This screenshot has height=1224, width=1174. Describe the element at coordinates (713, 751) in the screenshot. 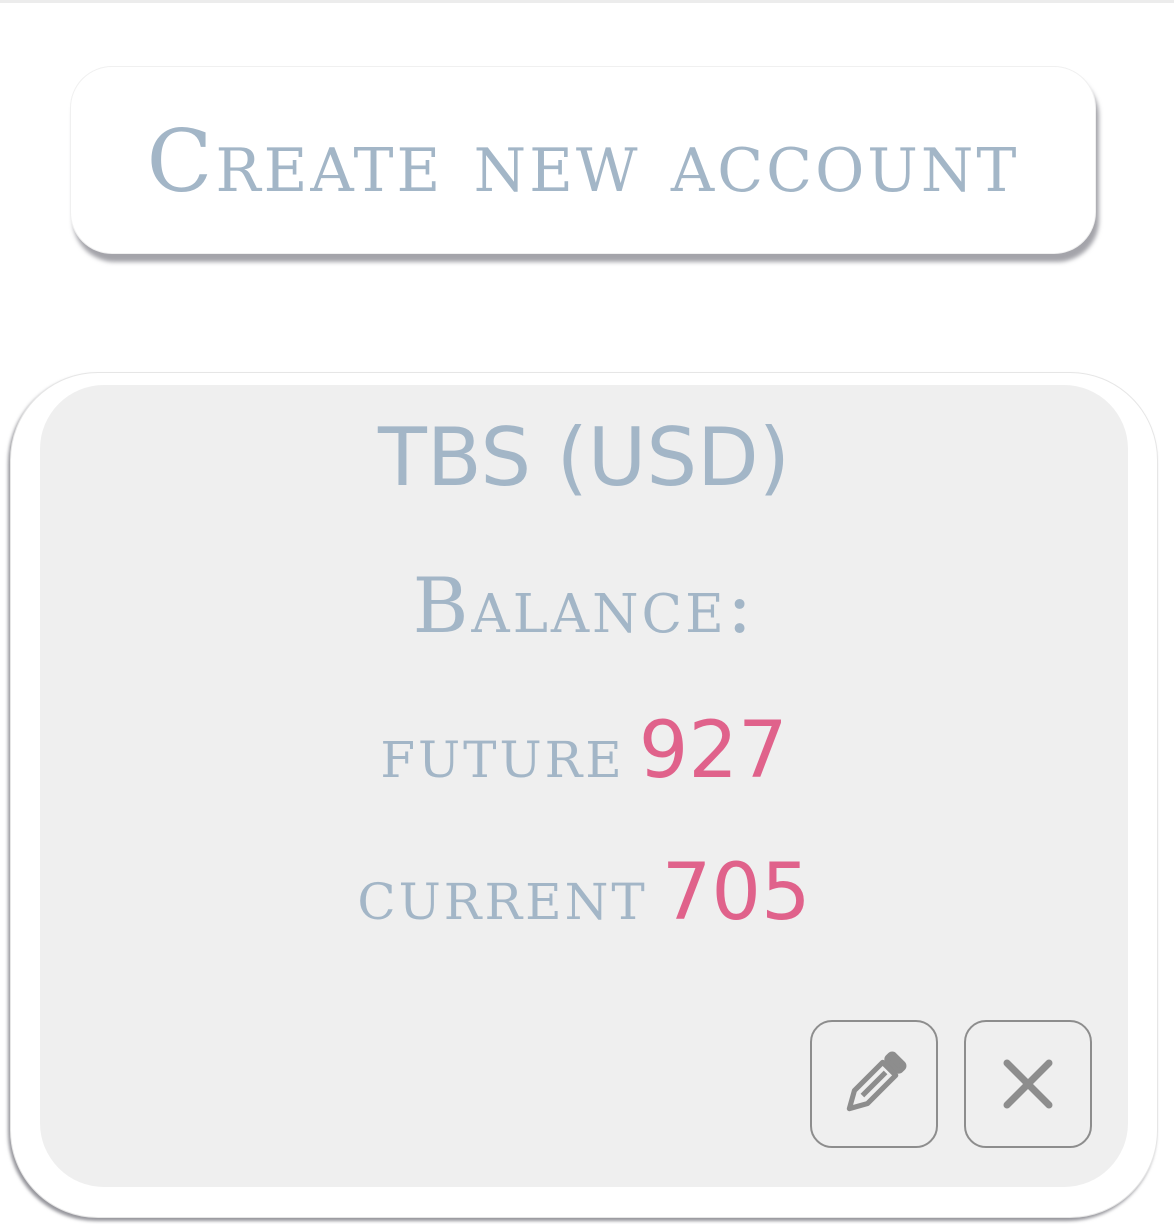

I see `future-balance-value: 927` at that location.